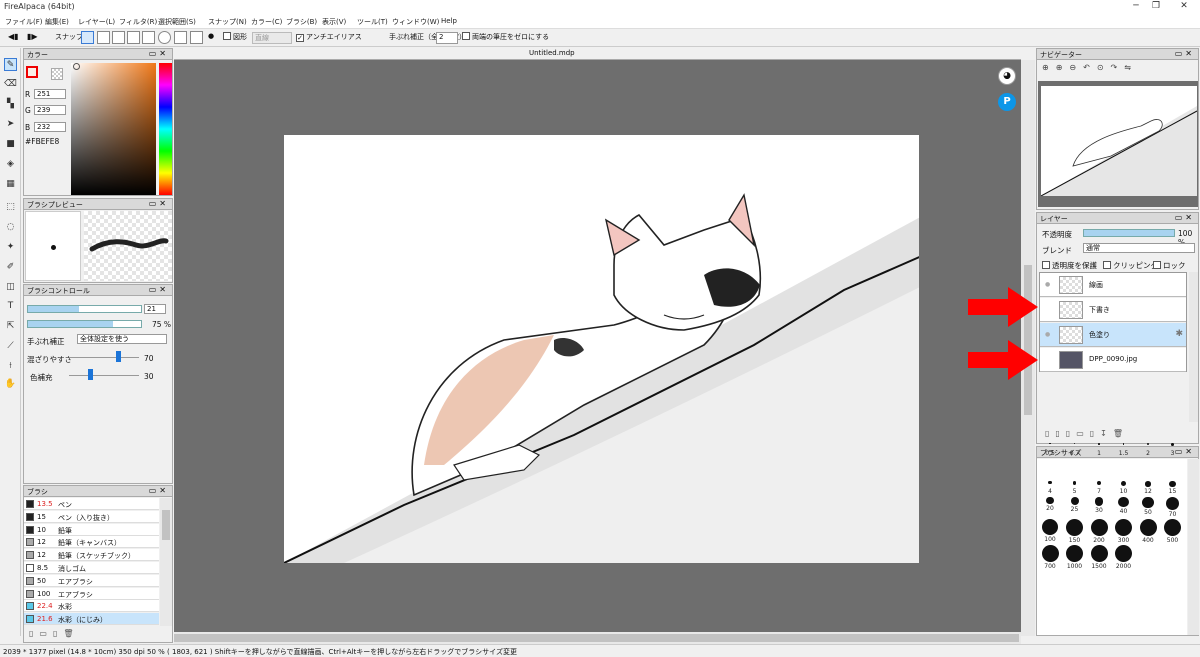 Image resolution: width=1200 pixels, height=657 pixels. Describe the element at coordinates (90, 374) in the screenshot. I see `fill-slider-thumb` at that location.